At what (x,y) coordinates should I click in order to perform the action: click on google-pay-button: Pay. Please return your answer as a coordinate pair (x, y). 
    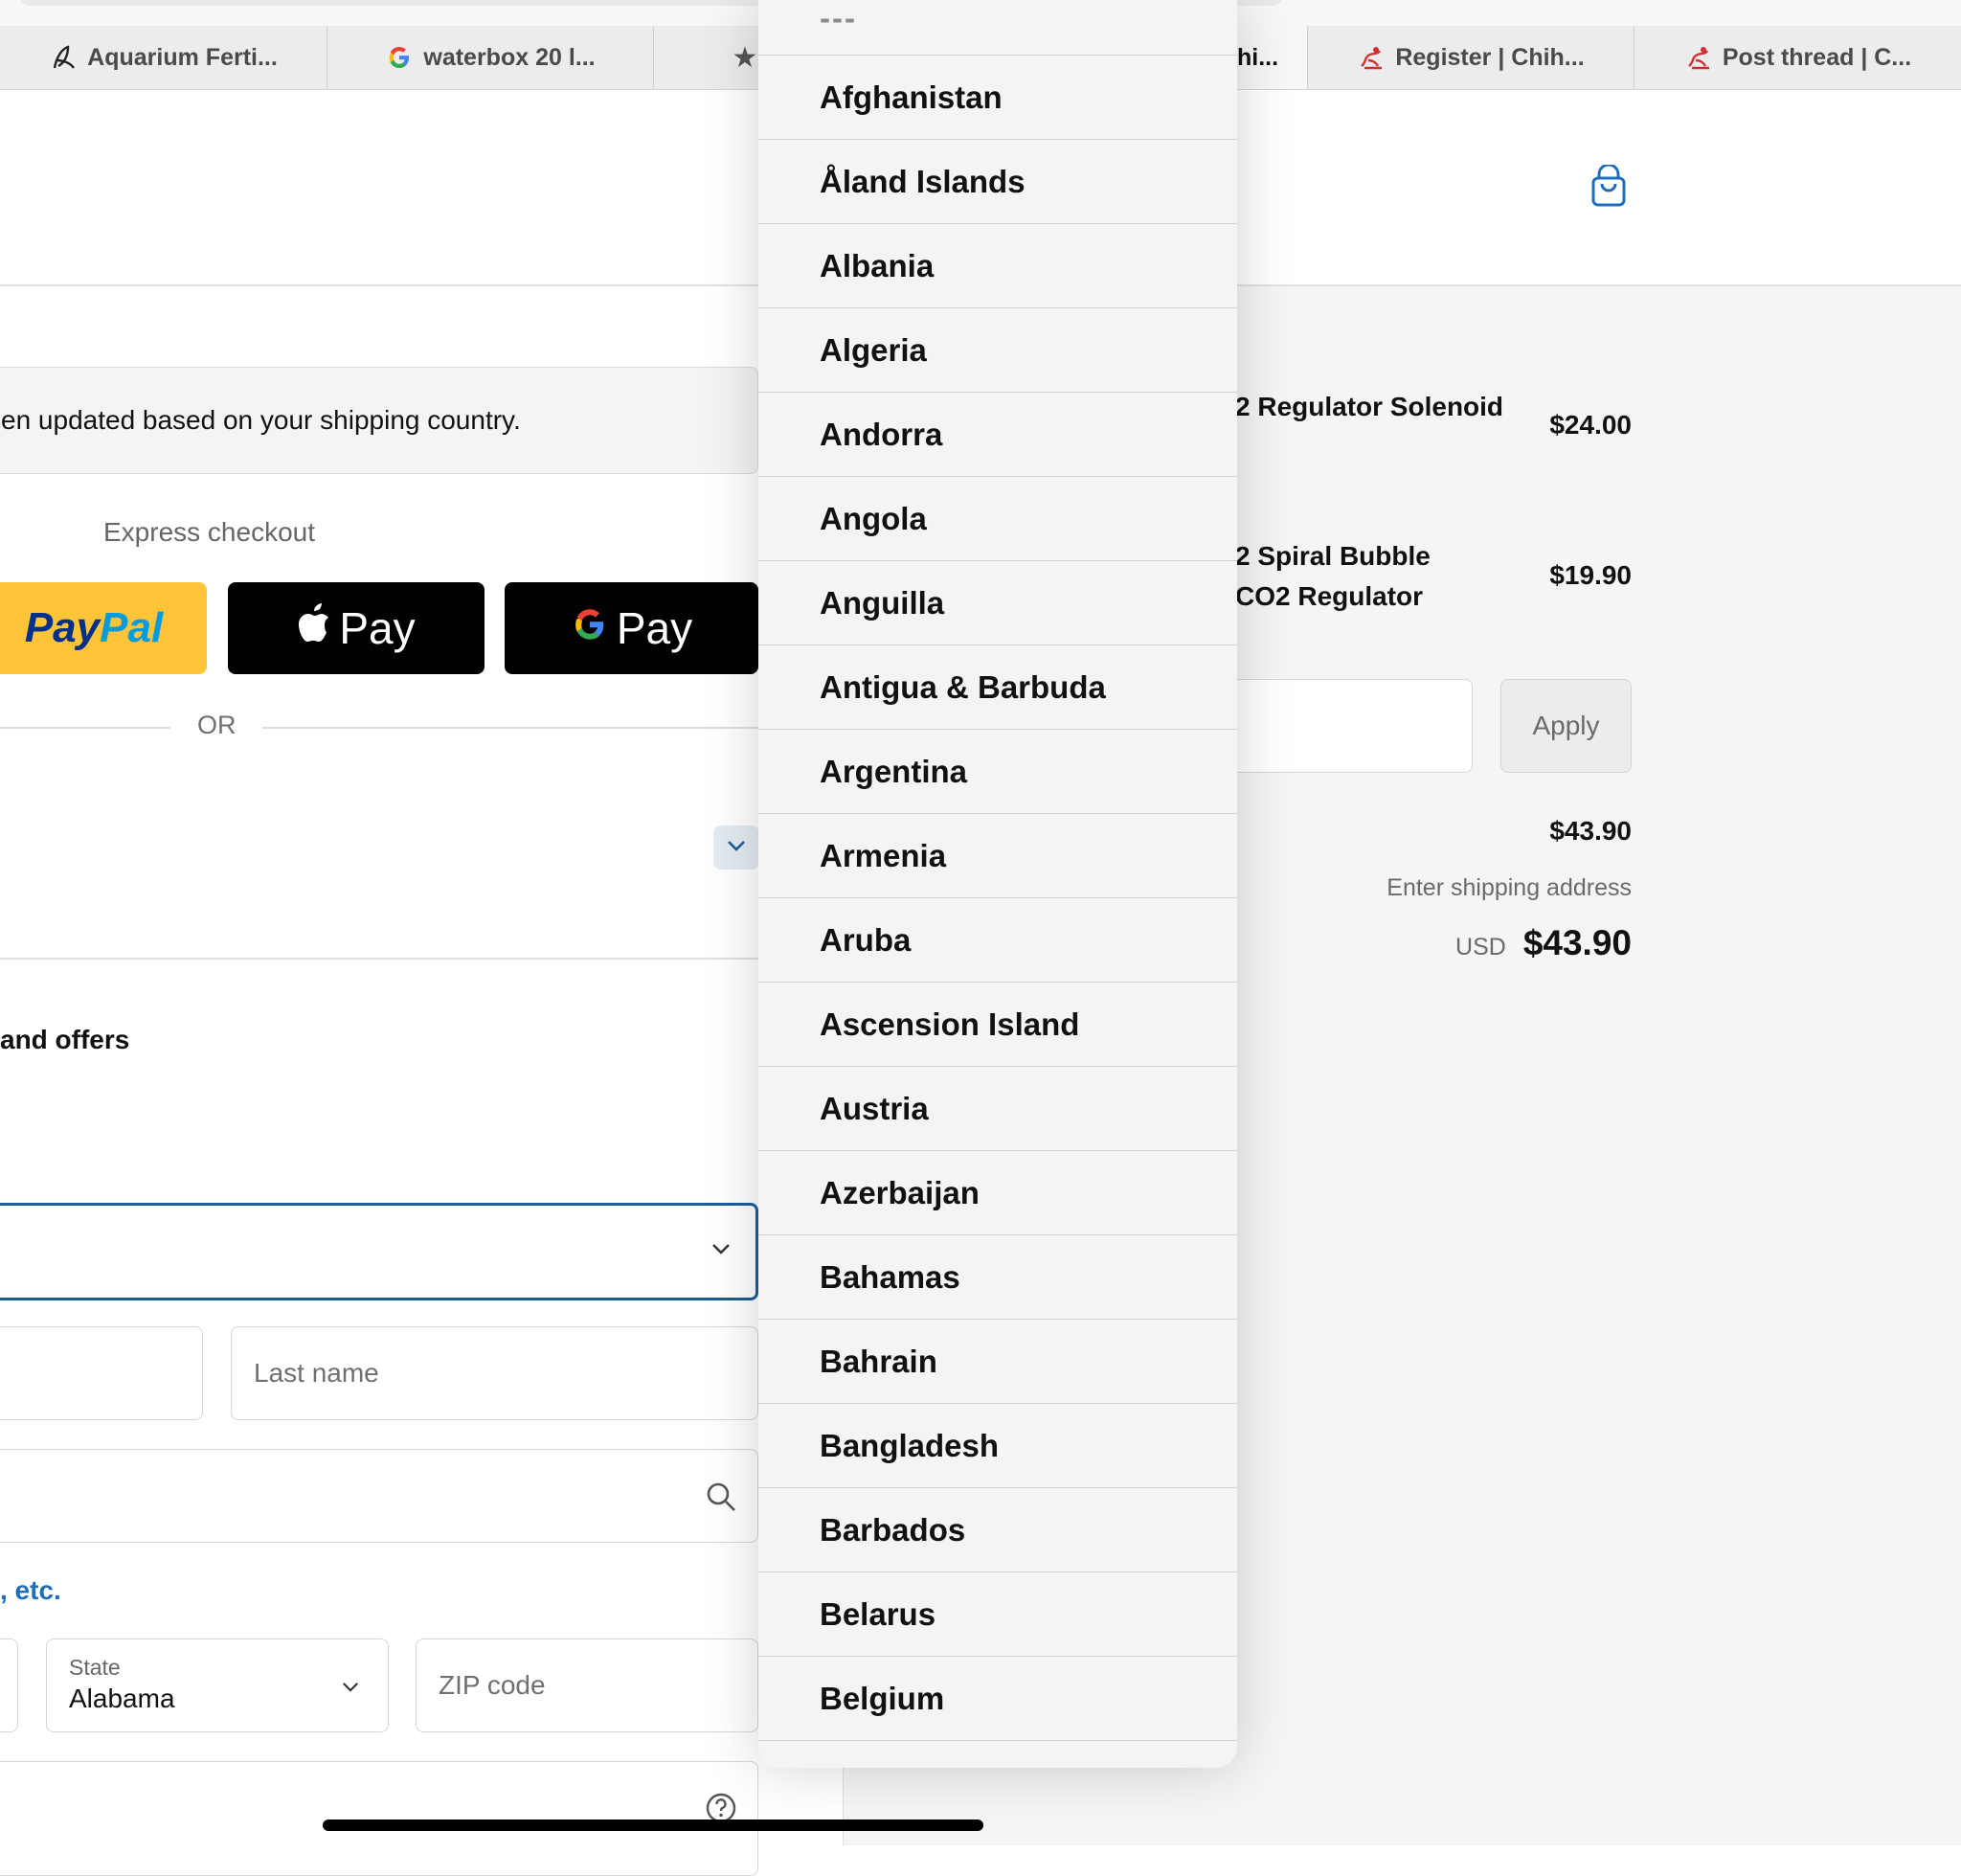
    Looking at the image, I should click on (632, 628).